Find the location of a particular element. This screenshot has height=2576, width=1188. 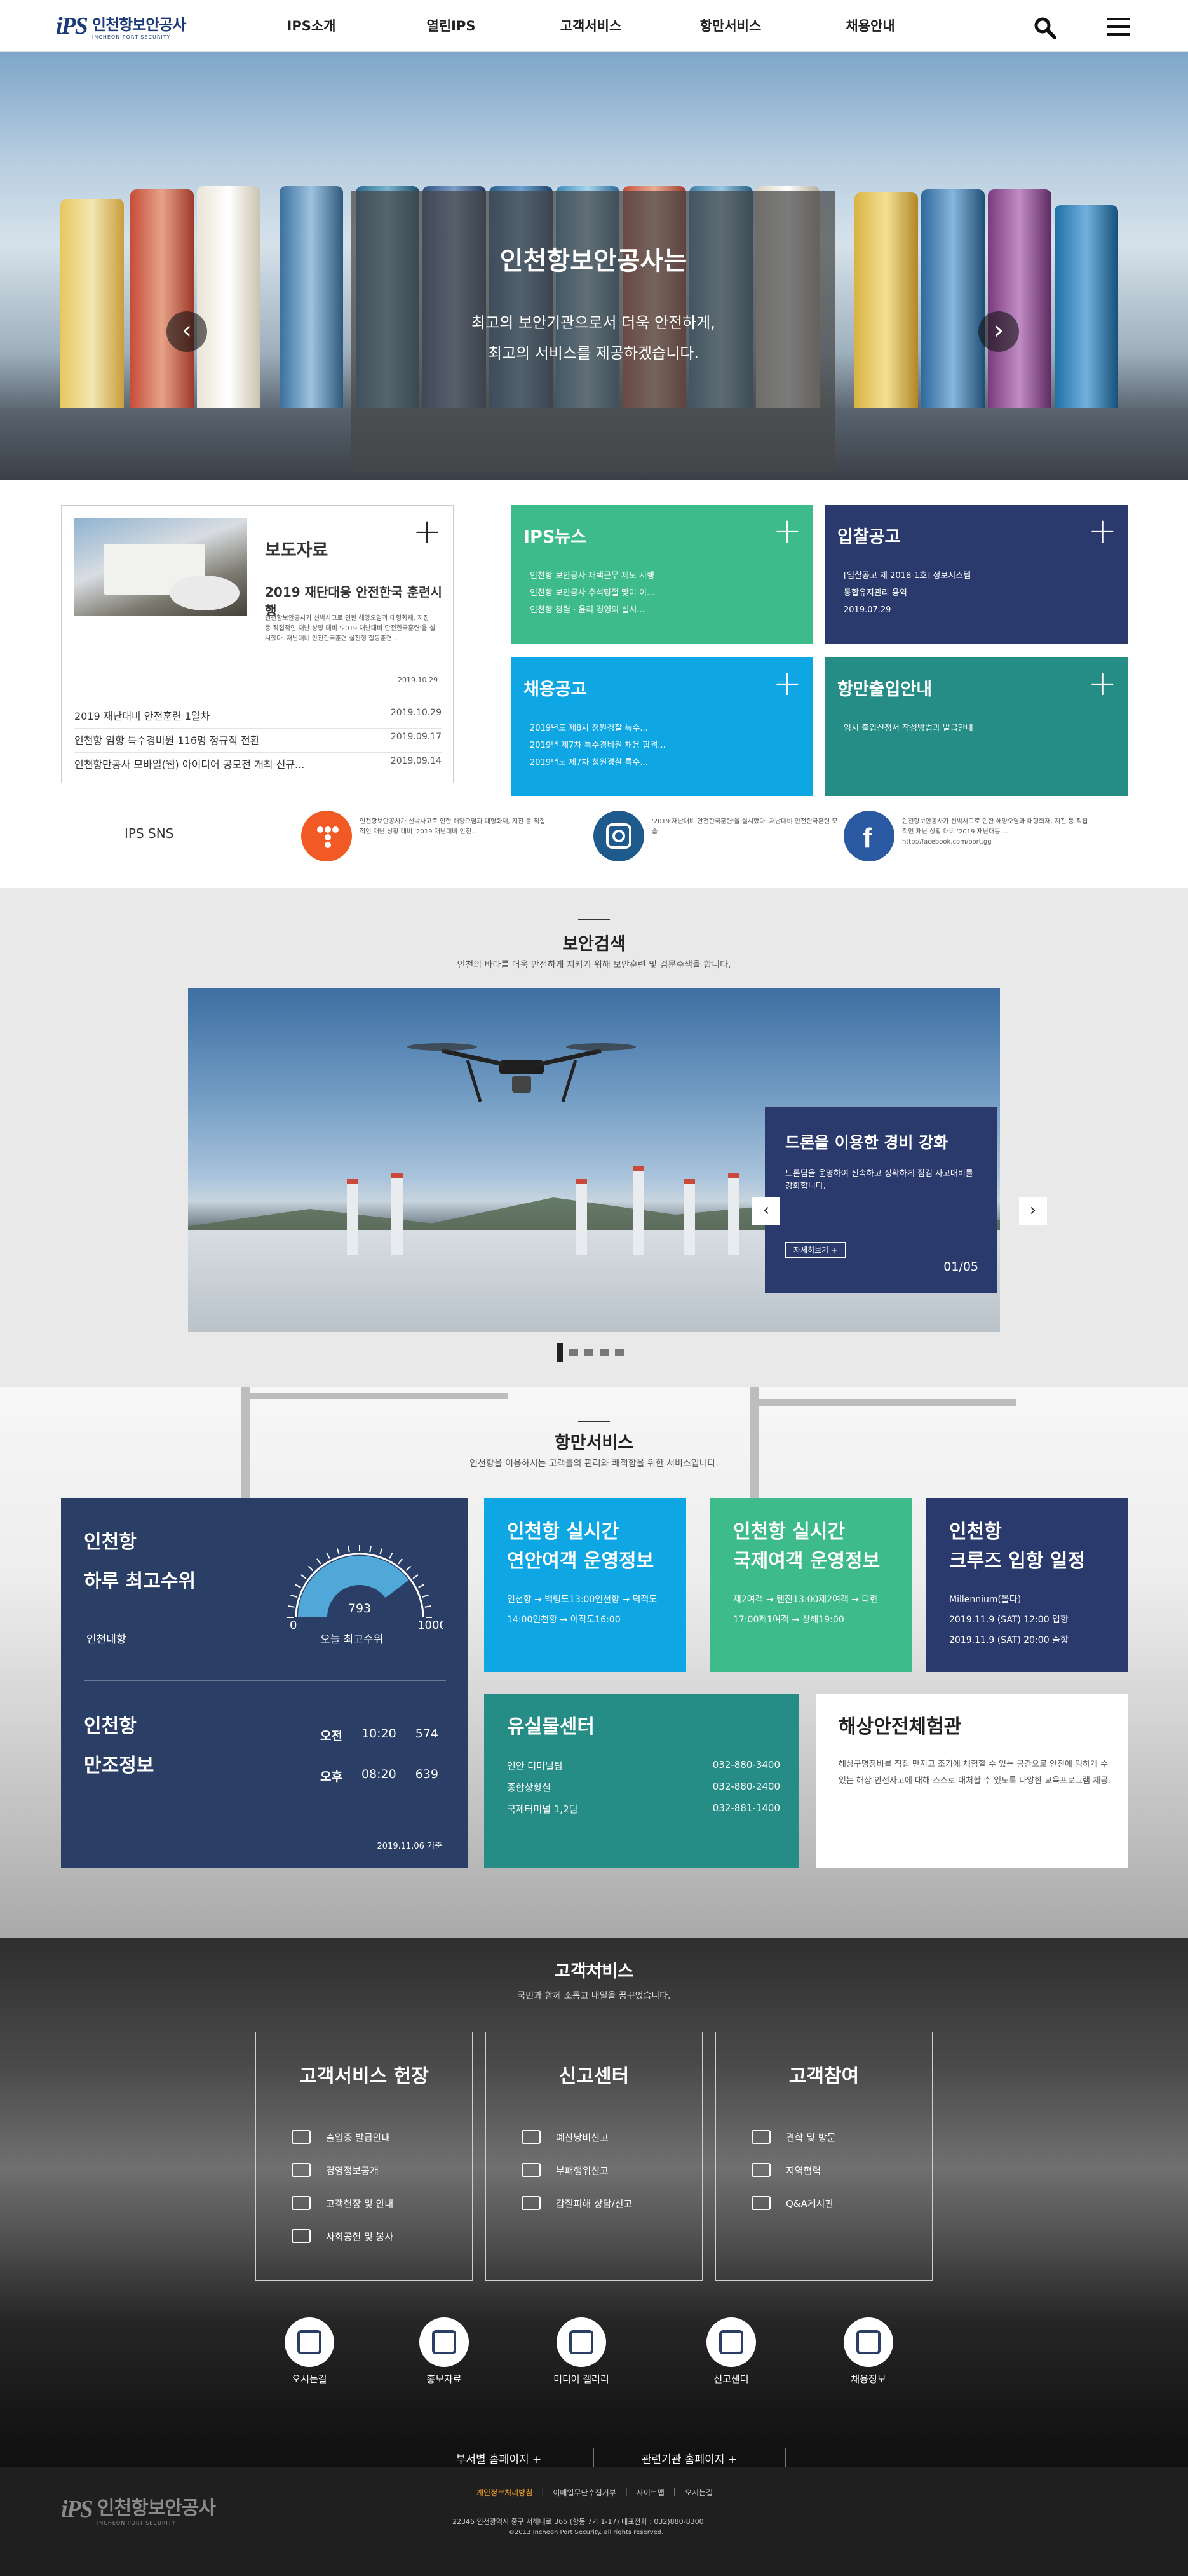

quick-link-recruit: 채용정보 is located at coordinates (868, 2351).